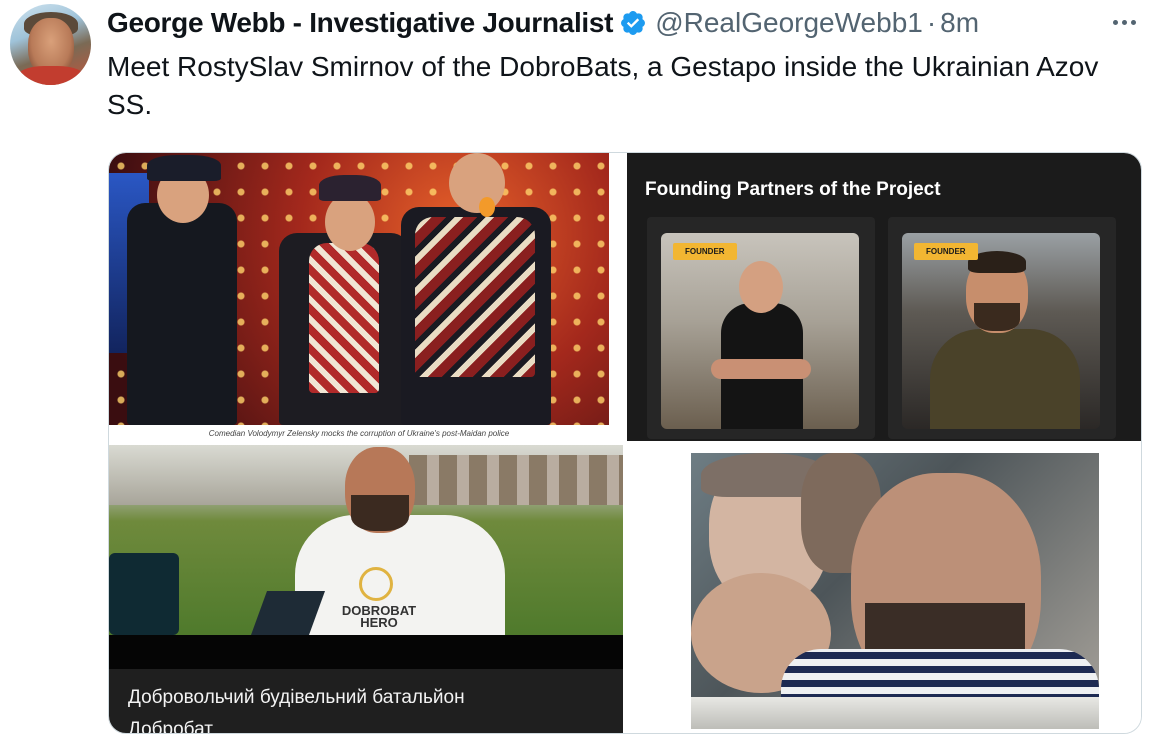 The height and width of the screenshot is (734, 1158). Describe the element at coordinates (50, 44) in the screenshot. I see `author-avatar` at that location.